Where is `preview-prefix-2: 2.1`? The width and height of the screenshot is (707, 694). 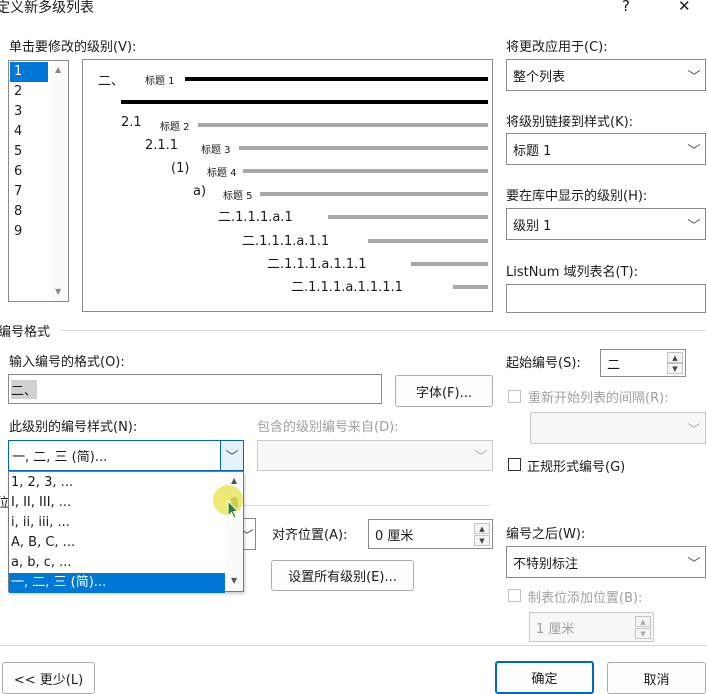 preview-prefix-2: 2.1 is located at coordinates (131, 122).